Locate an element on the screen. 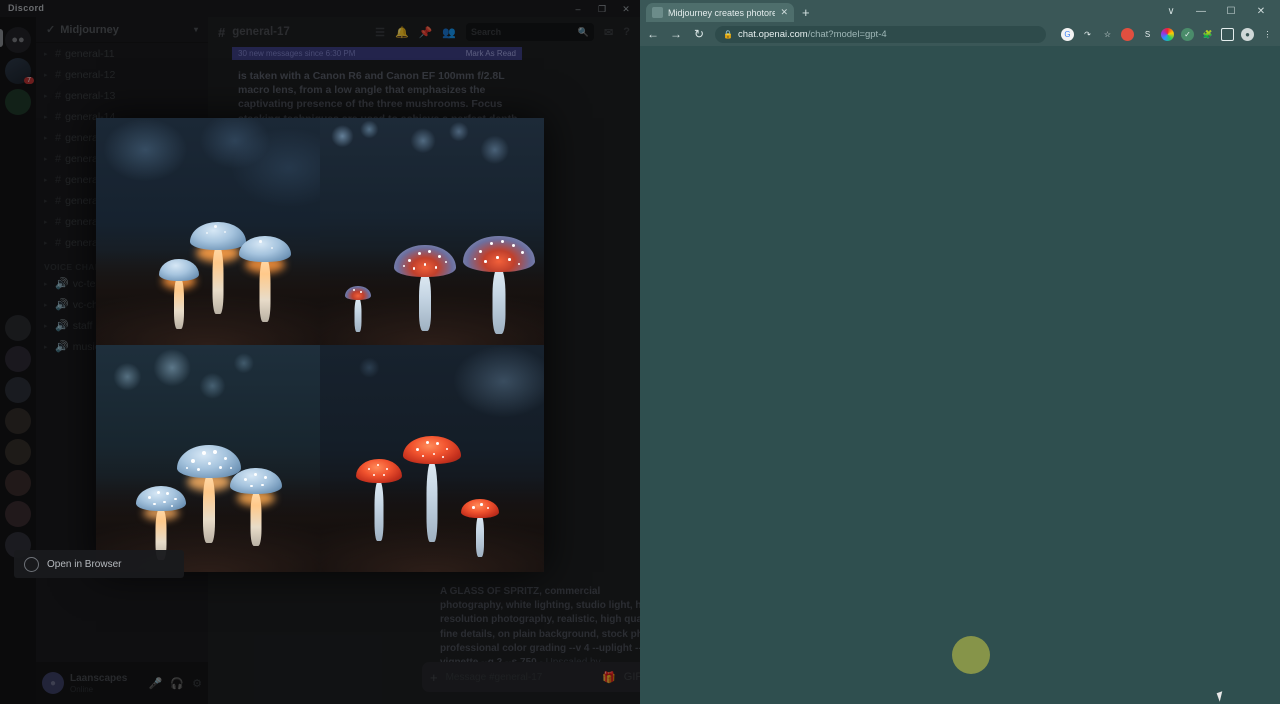 The width and height of the screenshot is (1280, 704). discord-minimize-button: – is located at coordinates (578, 9).